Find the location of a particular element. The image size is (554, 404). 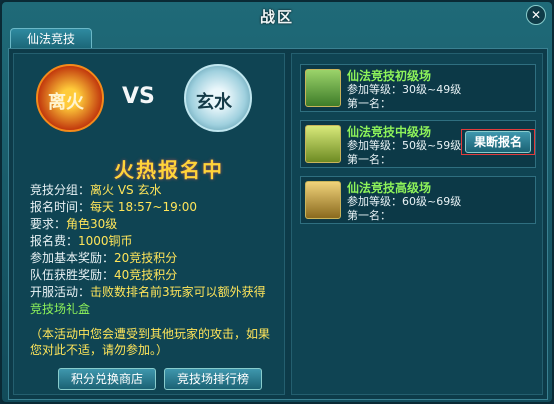

info-row: 队伍获胜奖励：40竞技积分 is located at coordinates (155, 275).